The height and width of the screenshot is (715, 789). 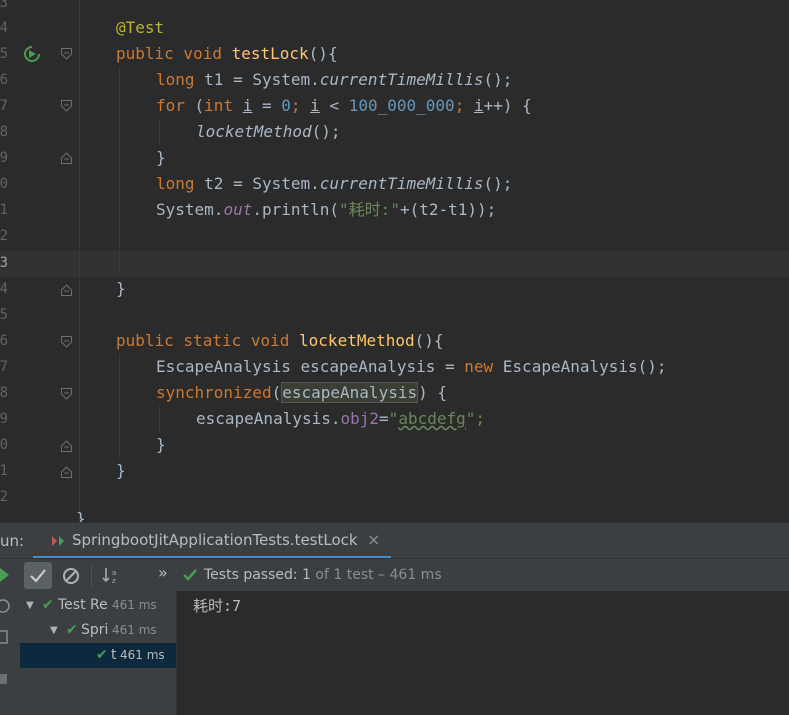 What do you see at coordinates (71, 576) in the screenshot?
I see `show-ignored-icon` at bounding box center [71, 576].